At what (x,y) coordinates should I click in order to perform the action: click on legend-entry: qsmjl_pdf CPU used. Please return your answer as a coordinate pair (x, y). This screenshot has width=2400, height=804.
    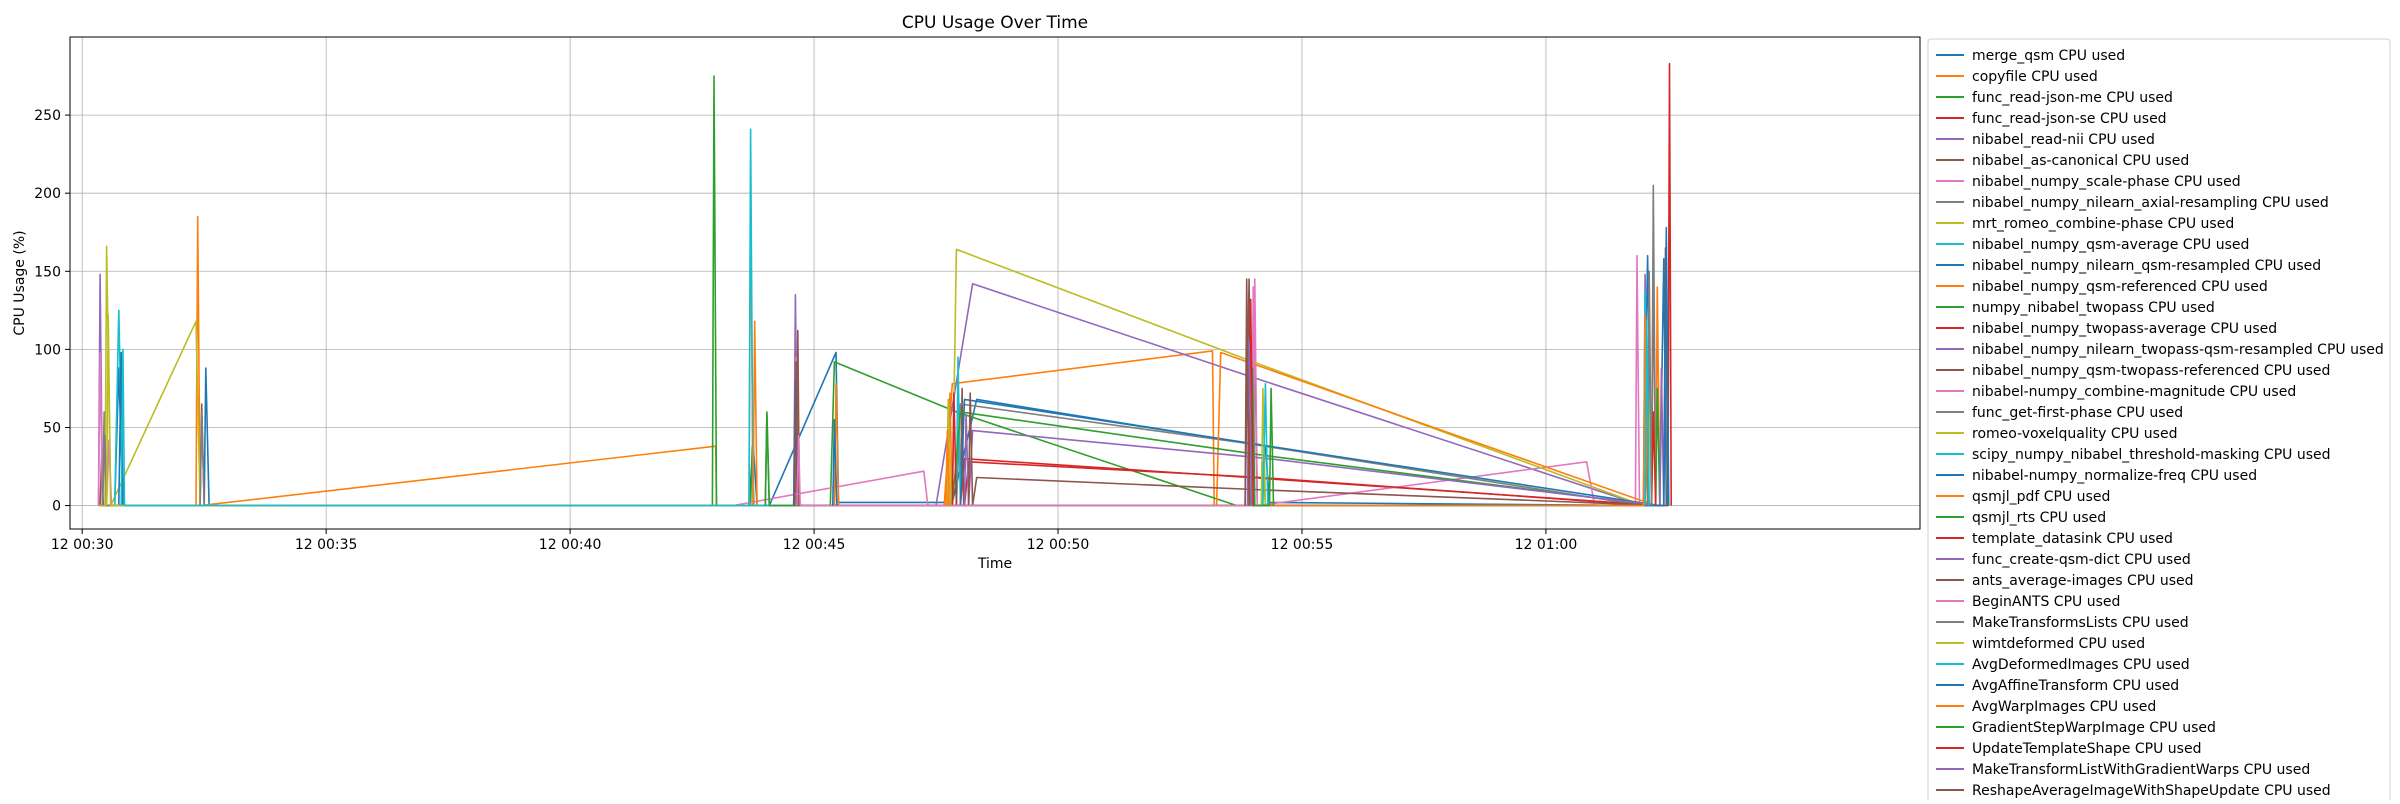
    Looking at the image, I should click on (2041, 497).